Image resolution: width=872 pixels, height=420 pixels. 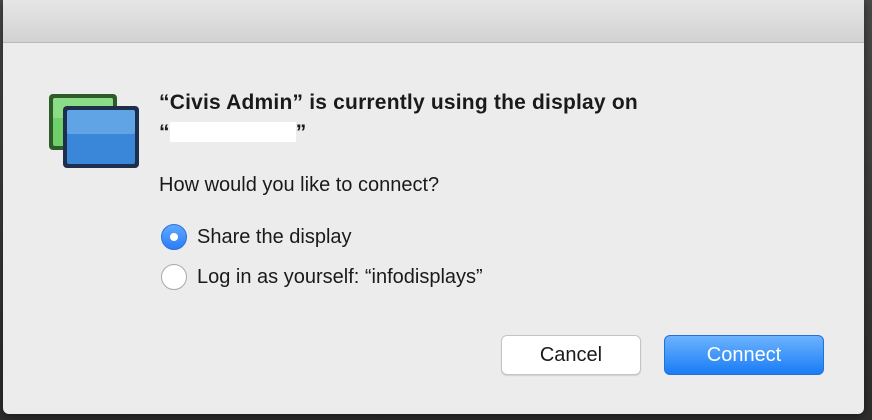 I want to click on option-share-display: Share the display, so click(x=256, y=237).